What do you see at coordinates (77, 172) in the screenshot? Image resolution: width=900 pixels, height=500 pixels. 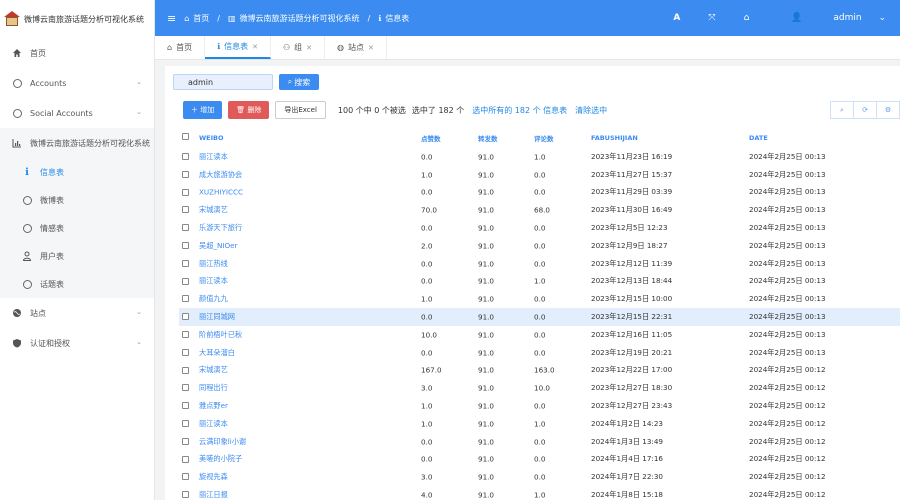 I see `sidebar-item-info-table: ℹ 信息表` at bounding box center [77, 172].